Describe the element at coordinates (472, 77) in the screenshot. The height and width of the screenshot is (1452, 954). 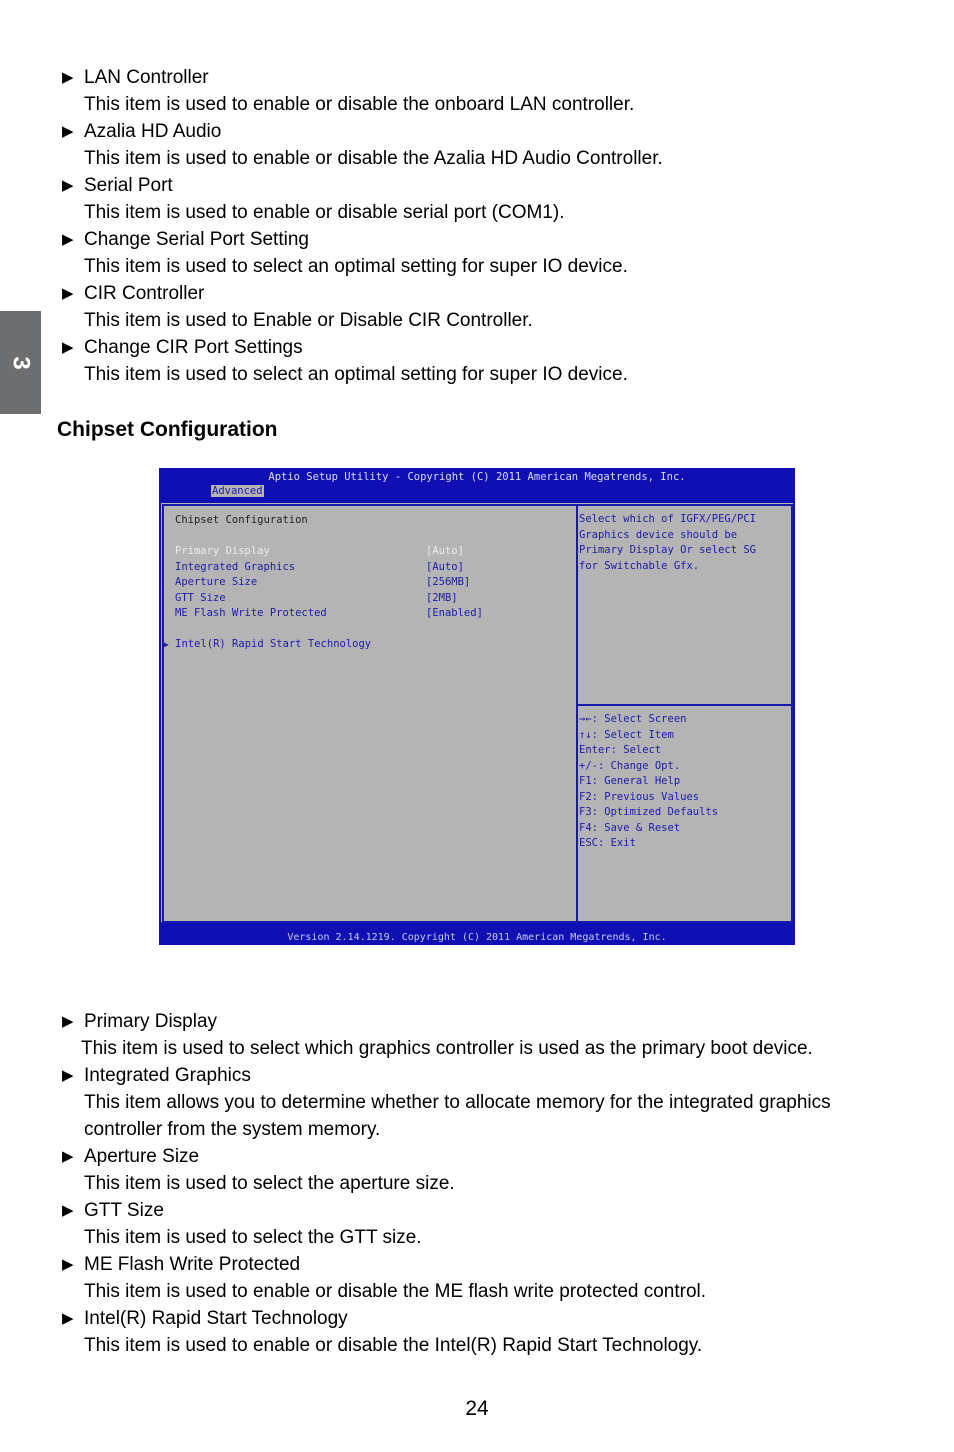
I see `item-title: ▶ LAN Controller` at that location.